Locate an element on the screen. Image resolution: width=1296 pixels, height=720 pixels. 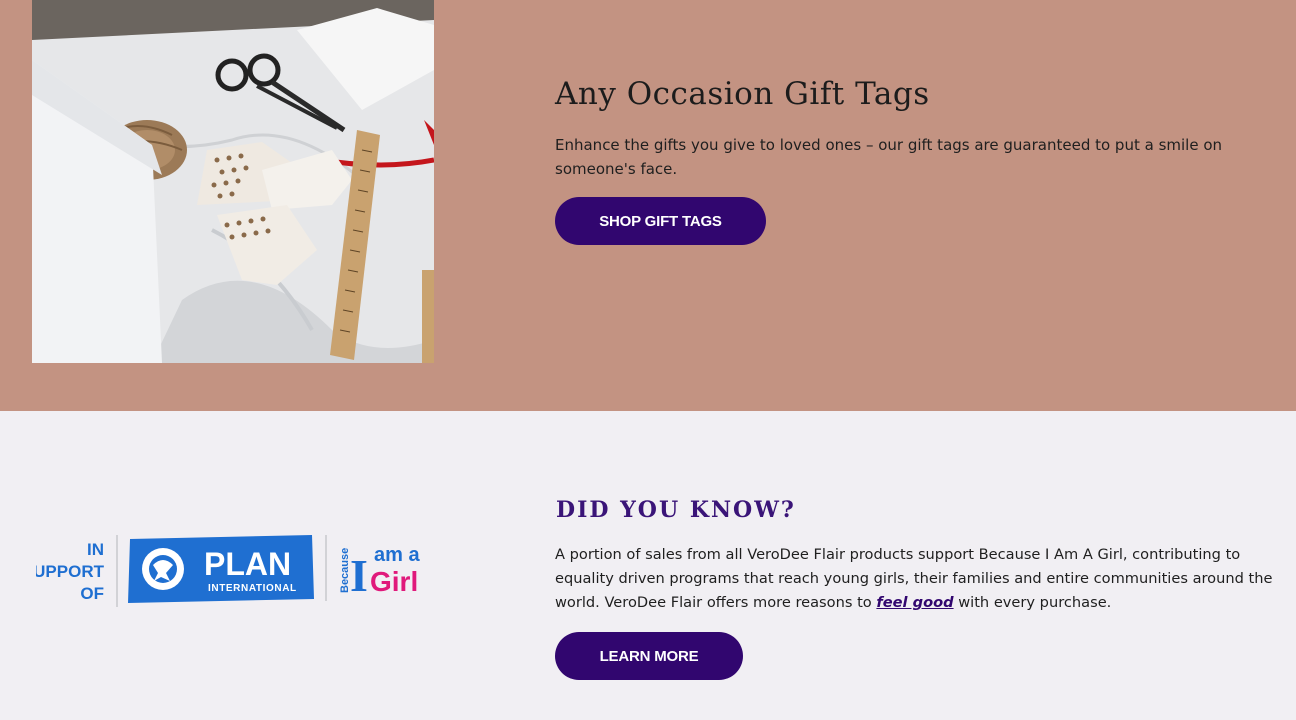
shop-gift-tags-button: SHOP GIFT TAGS is located at coordinates (660, 221).